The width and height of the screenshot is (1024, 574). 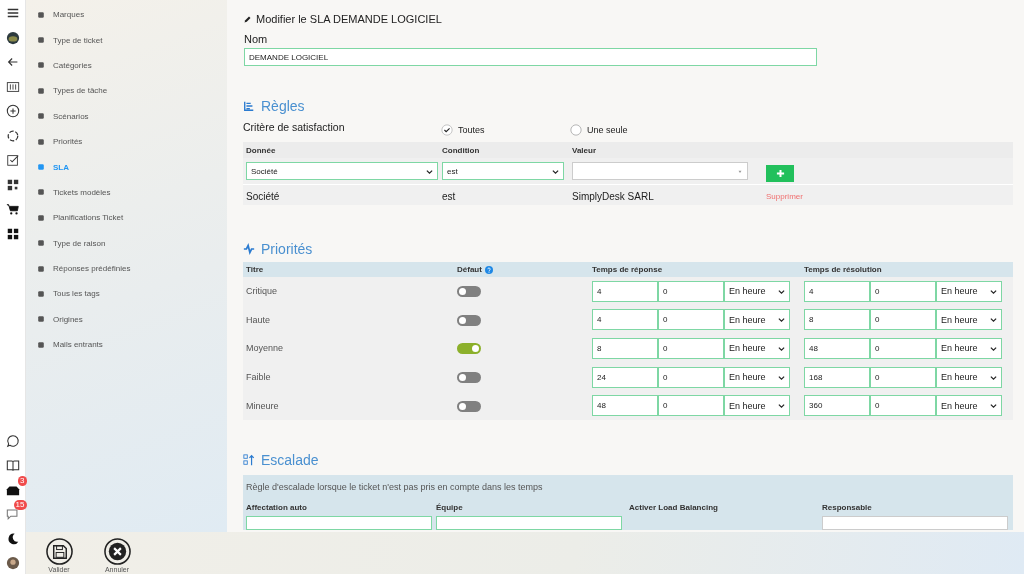 I want to click on column-header: Activer Load Balancing, so click(x=674, y=507).